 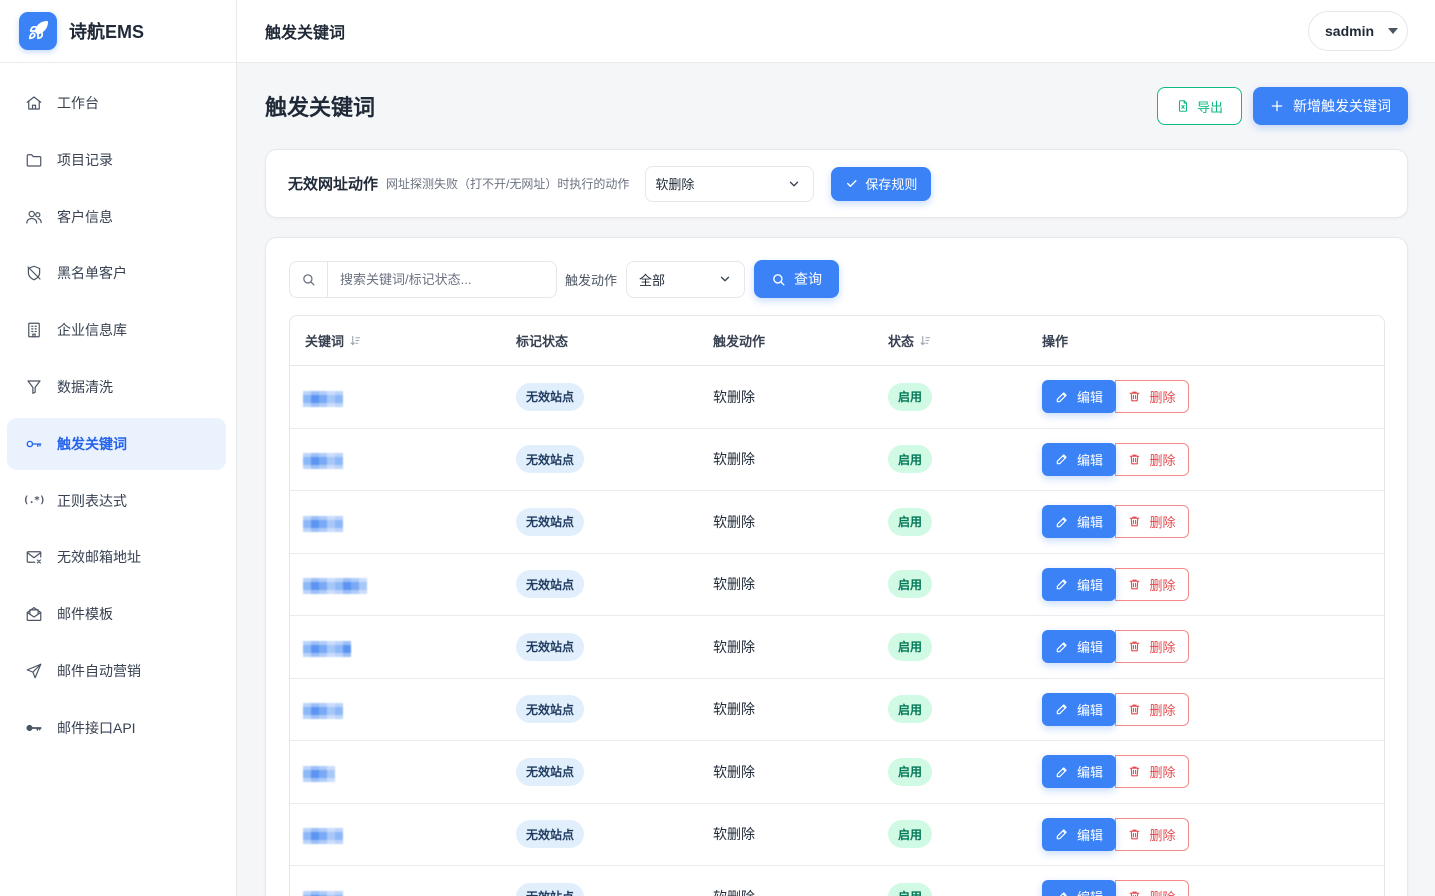 What do you see at coordinates (1062, 647) in the screenshot?
I see `pencil-icon` at bounding box center [1062, 647].